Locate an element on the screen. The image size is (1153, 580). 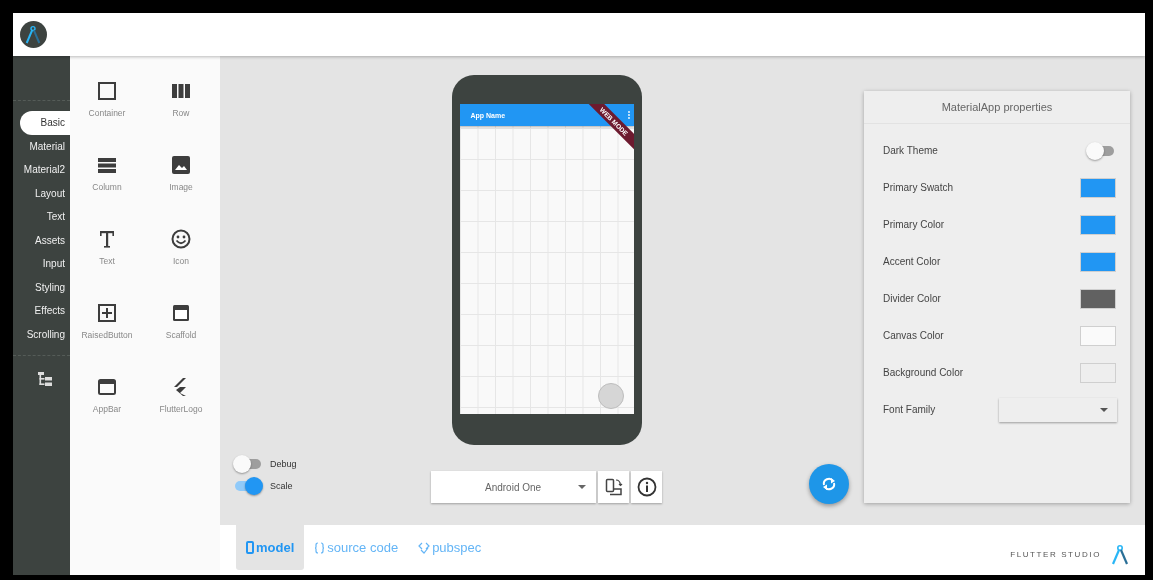
category-item: Styling is located at coordinates (45, 287).